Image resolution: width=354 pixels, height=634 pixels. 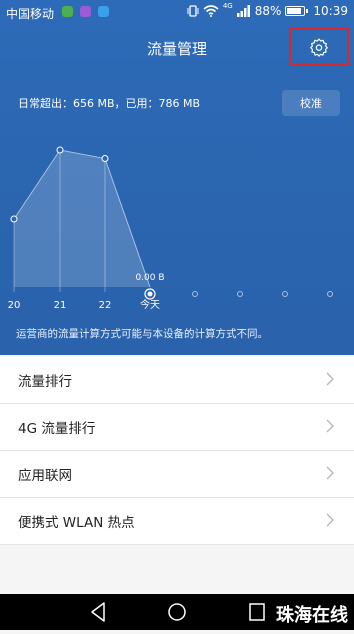 I want to click on list-item-traffic-ranking: 流量排行, so click(x=177, y=380).